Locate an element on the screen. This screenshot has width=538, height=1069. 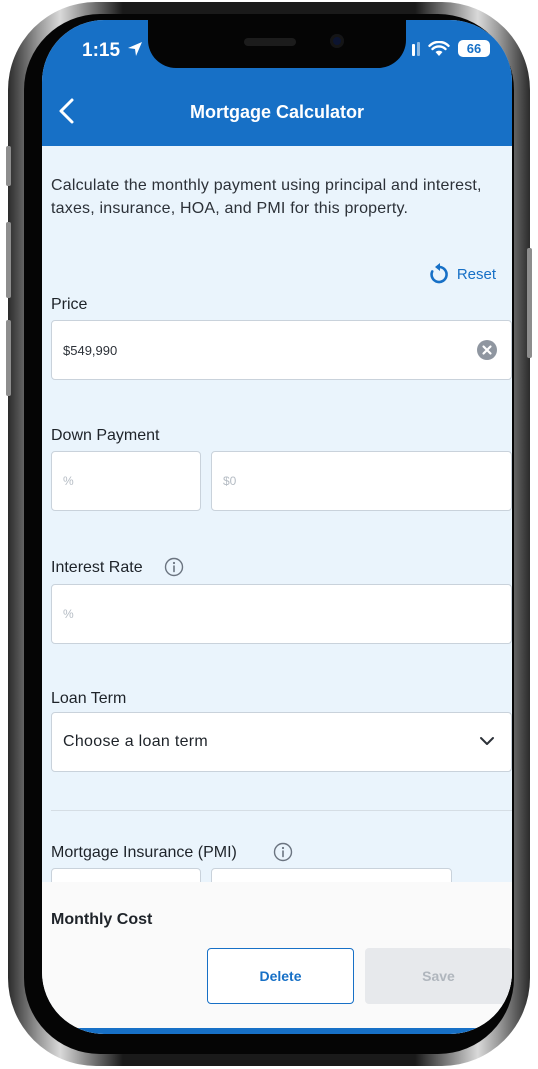
status-time: 1:15 is located at coordinates (112, 51).